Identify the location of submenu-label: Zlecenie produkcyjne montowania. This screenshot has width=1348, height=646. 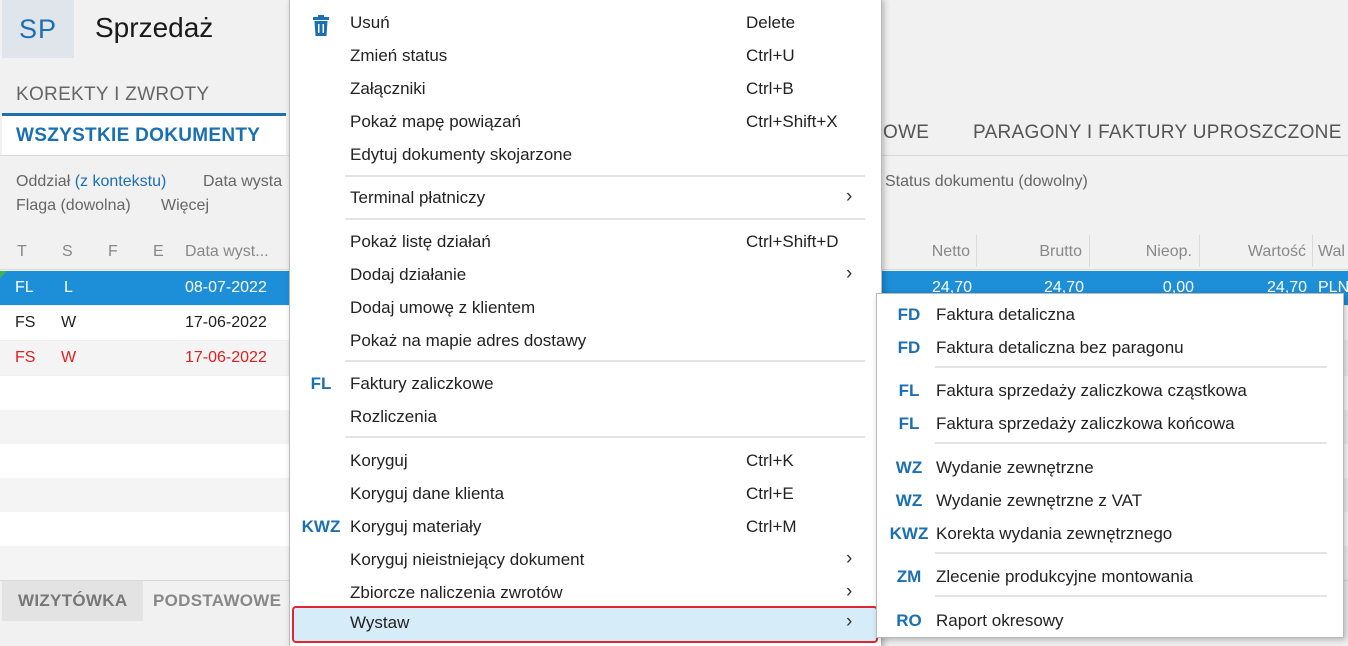
(1065, 576).